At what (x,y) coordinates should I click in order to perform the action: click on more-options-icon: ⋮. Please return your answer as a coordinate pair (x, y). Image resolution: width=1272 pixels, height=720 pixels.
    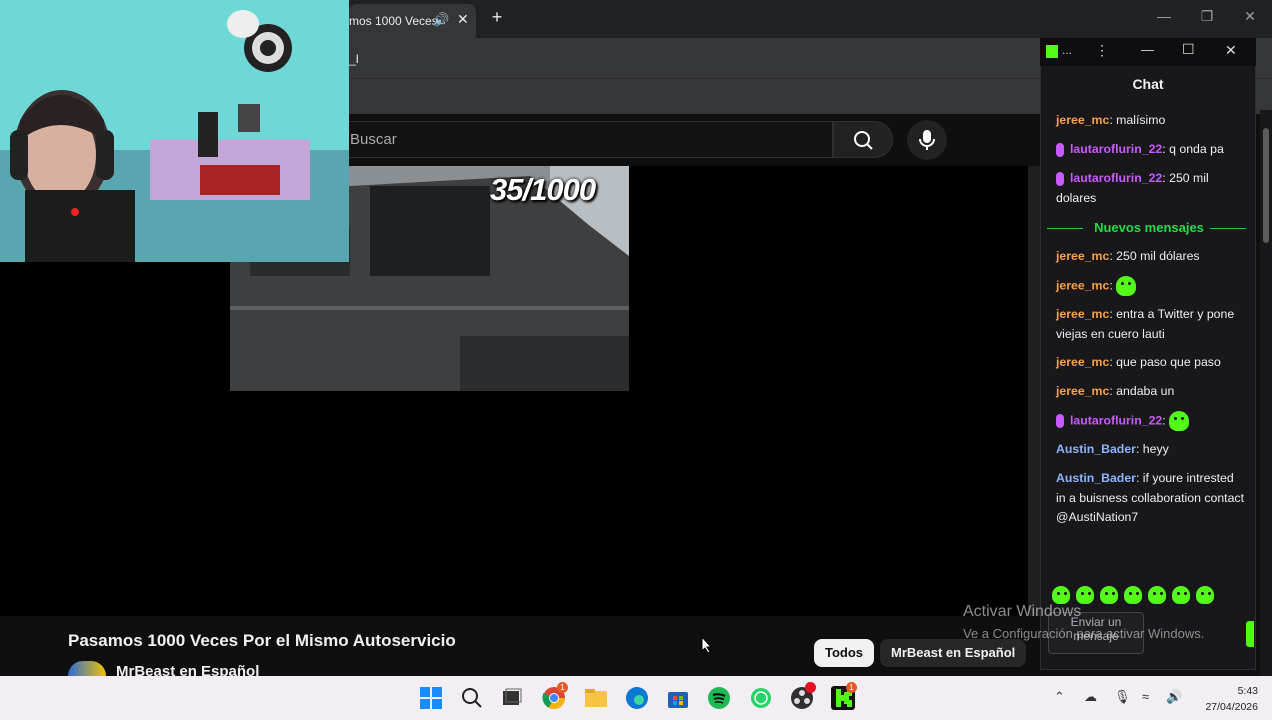
    Looking at the image, I should click on (1102, 50).